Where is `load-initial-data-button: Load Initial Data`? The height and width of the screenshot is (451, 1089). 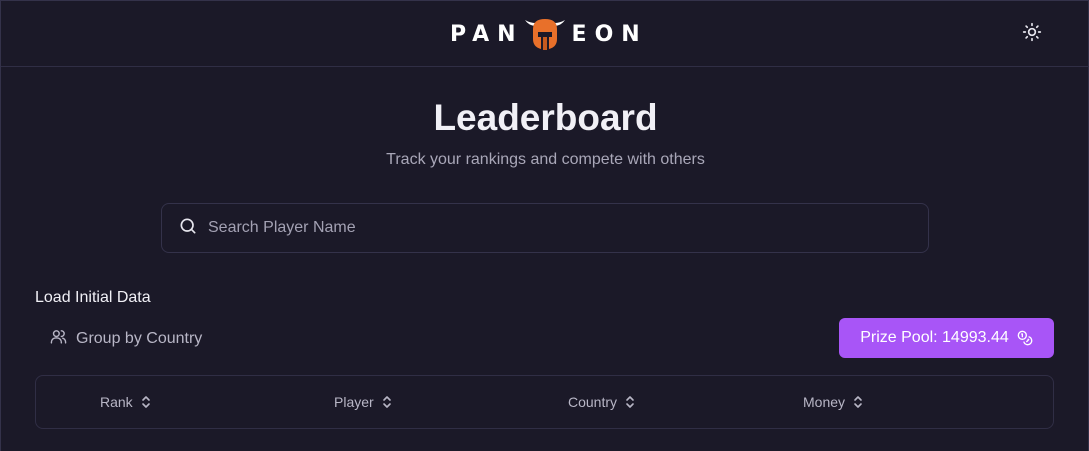 load-initial-data-button: Load Initial Data is located at coordinates (93, 298).